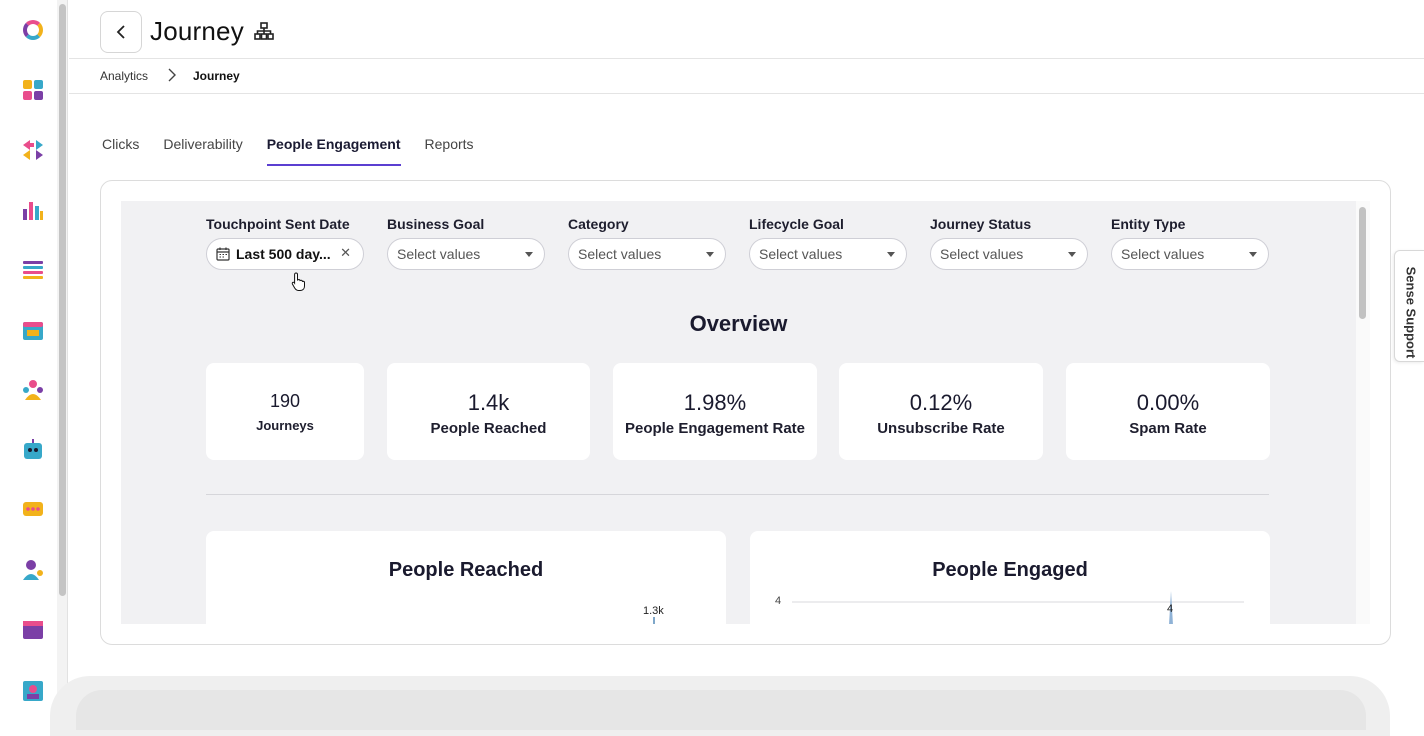 The height and width of the screenshot is (736, 1424). I want to click on filter-label: Touchpoint Sent Date, so click(278, 224).